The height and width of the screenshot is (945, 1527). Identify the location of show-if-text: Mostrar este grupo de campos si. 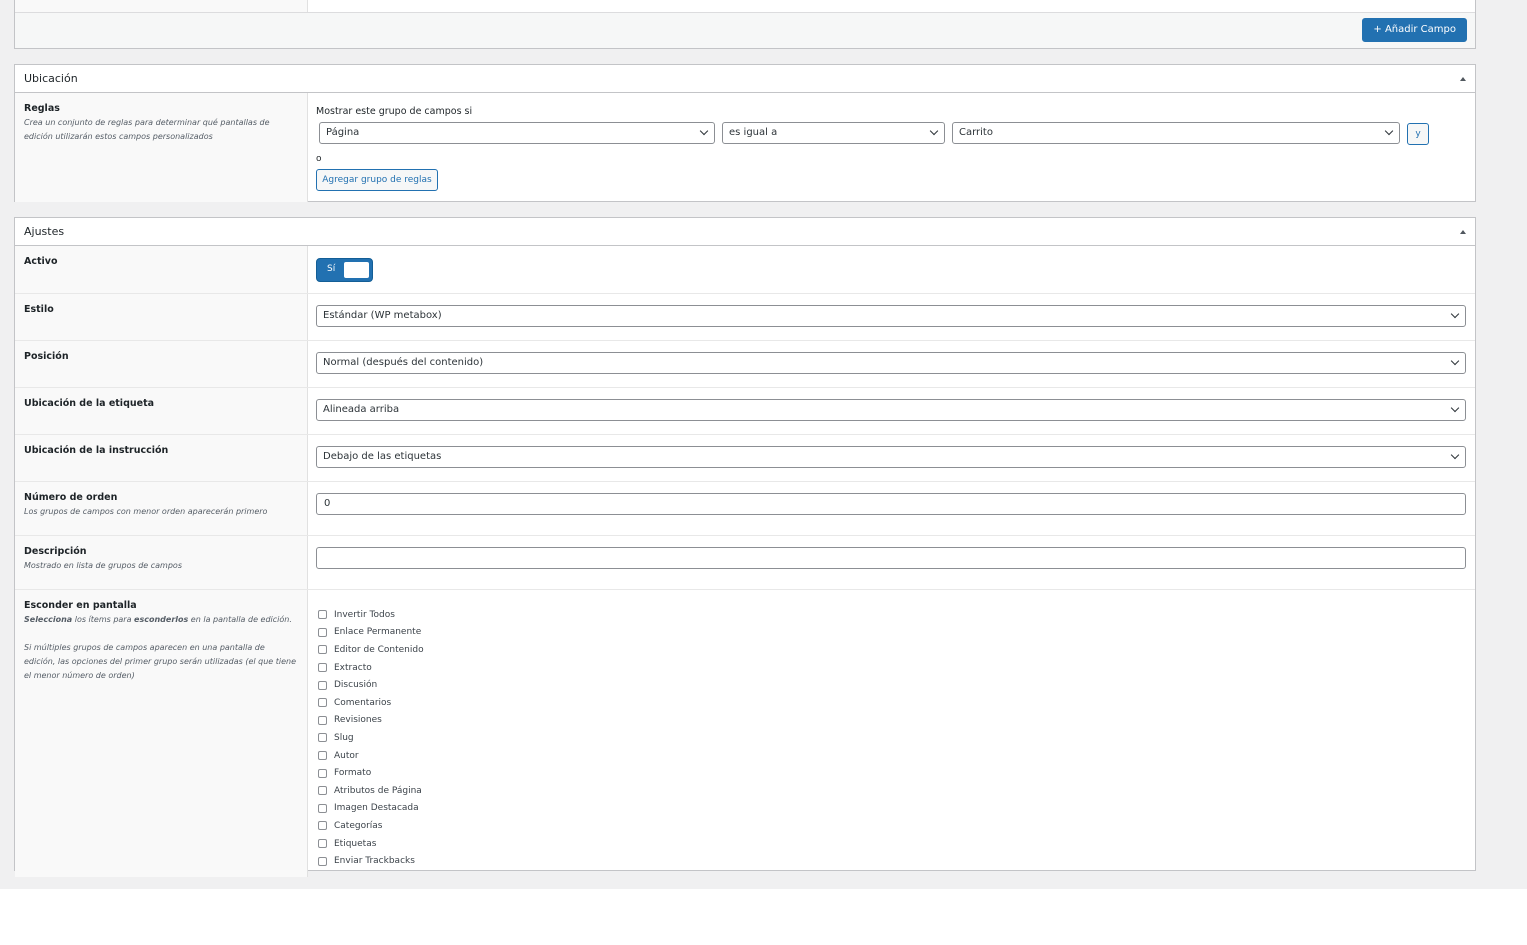
(394, 111).